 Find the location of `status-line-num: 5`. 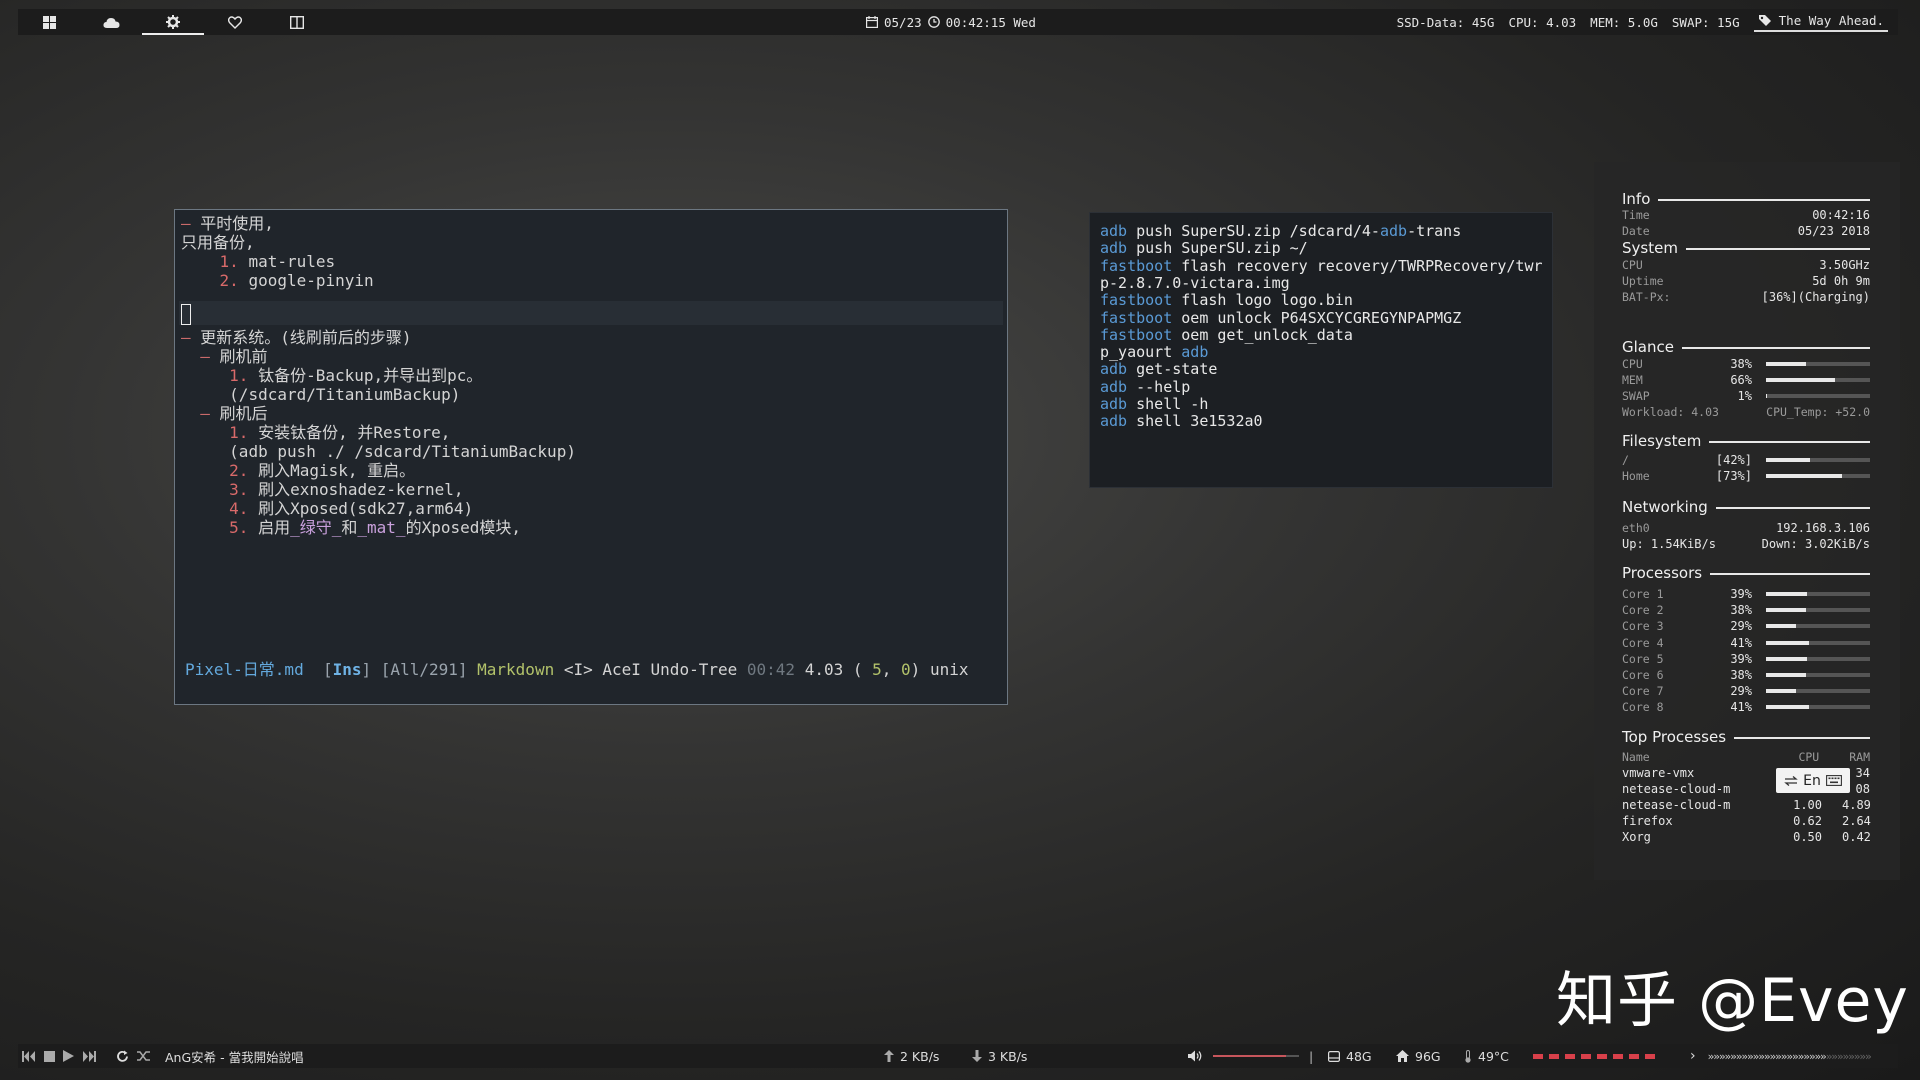

status-line-num: 5 is located at coordinates (877, 669).